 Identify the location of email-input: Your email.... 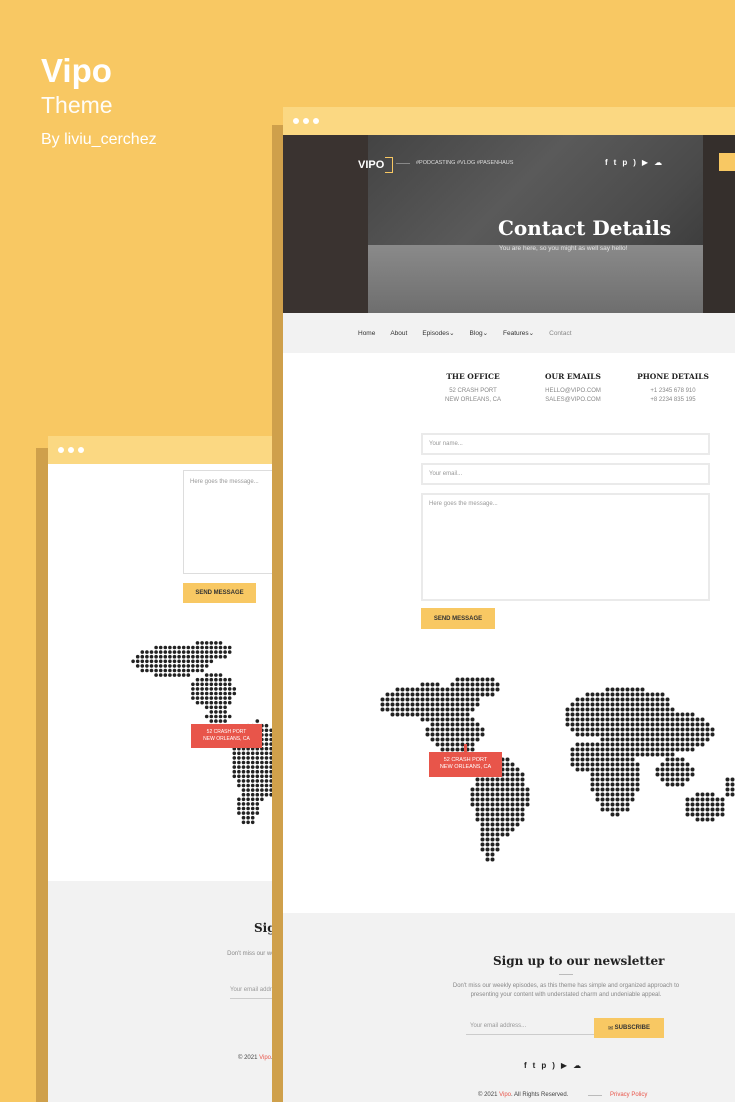
(565, 474).